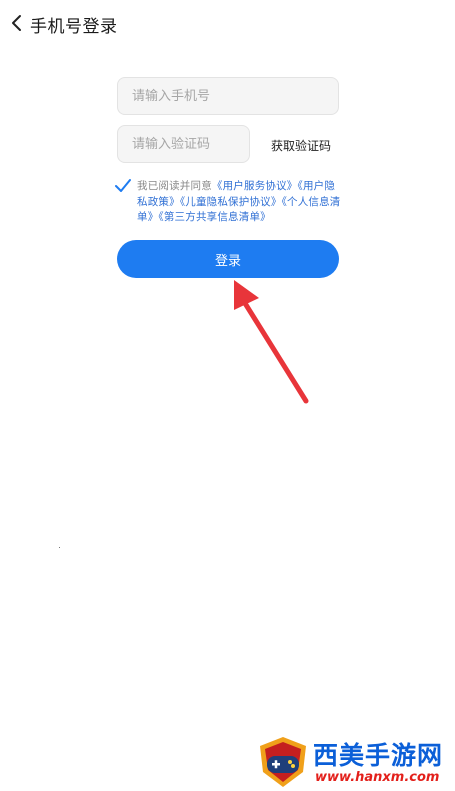 The width and height of the screenshot is (455, 791). What do you see at coordinates (301, 145) in the screenshot?
I see `get-code-button: 获取验证码` at bounding box center [301, 145].